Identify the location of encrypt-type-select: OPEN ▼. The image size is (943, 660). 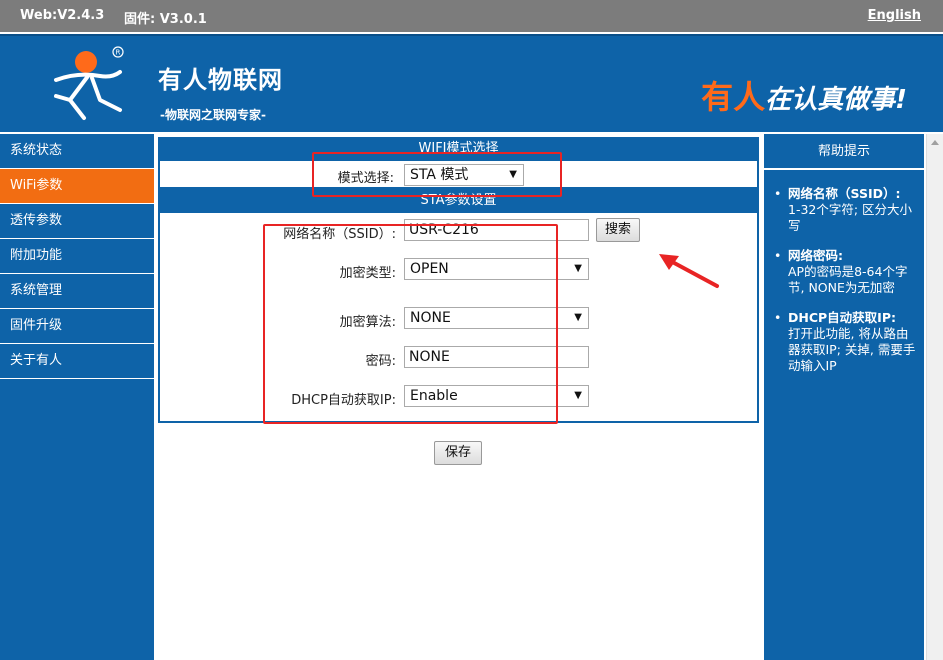
(496, 269).